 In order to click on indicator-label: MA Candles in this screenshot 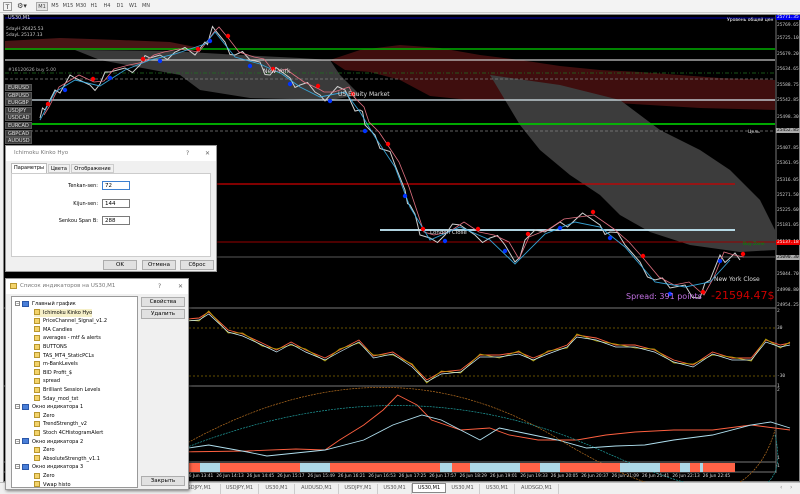, I will do `click(58, 329)`.